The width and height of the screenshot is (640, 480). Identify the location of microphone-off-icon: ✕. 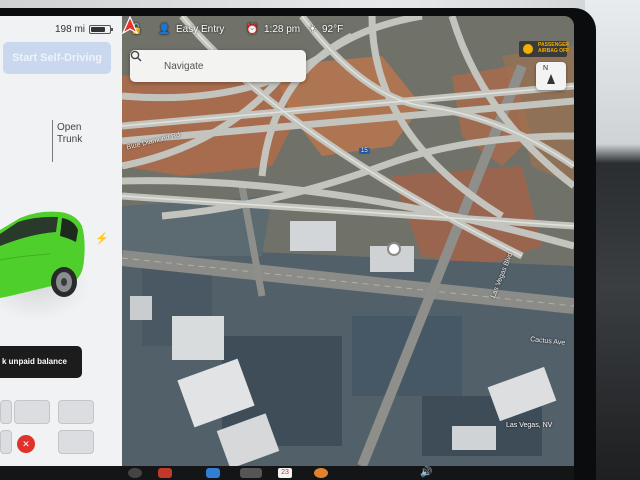
(26, 444).